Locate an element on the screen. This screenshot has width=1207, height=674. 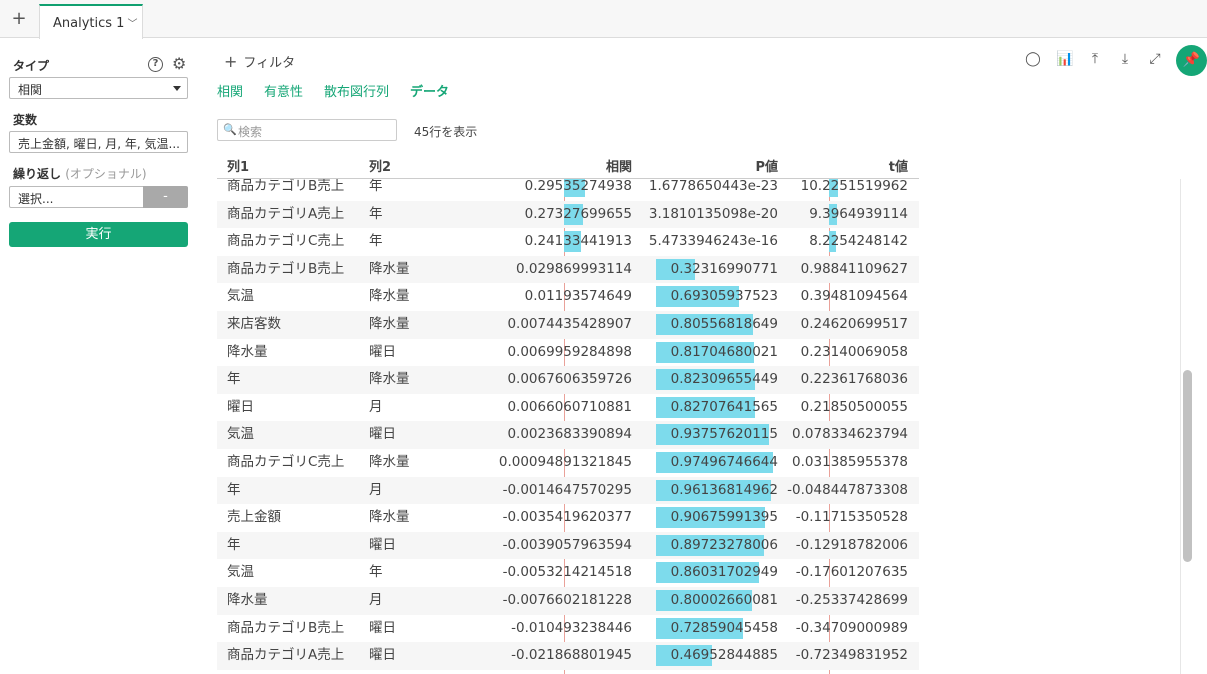
pin-icon: 📌 is located at coordinates (1191, 60).